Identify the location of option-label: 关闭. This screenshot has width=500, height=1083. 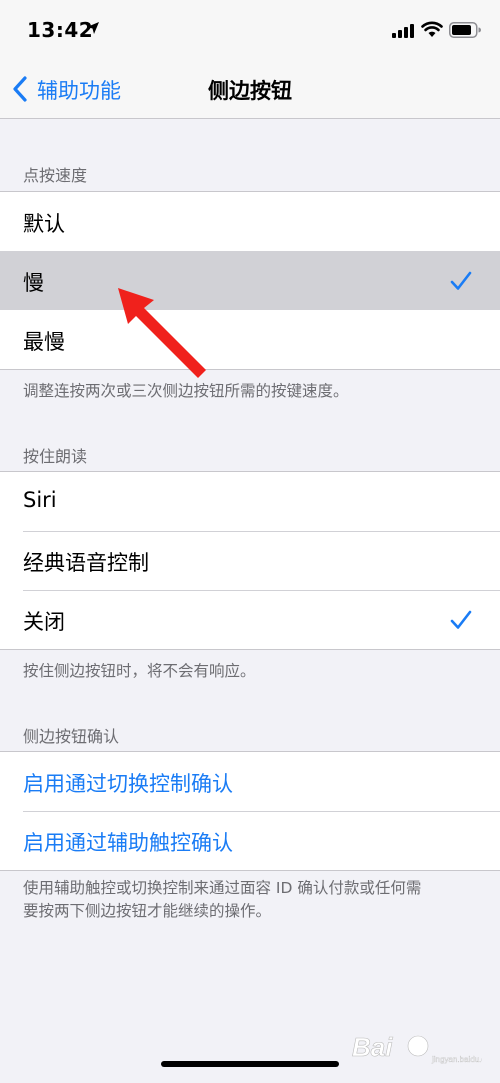
(44, 622).